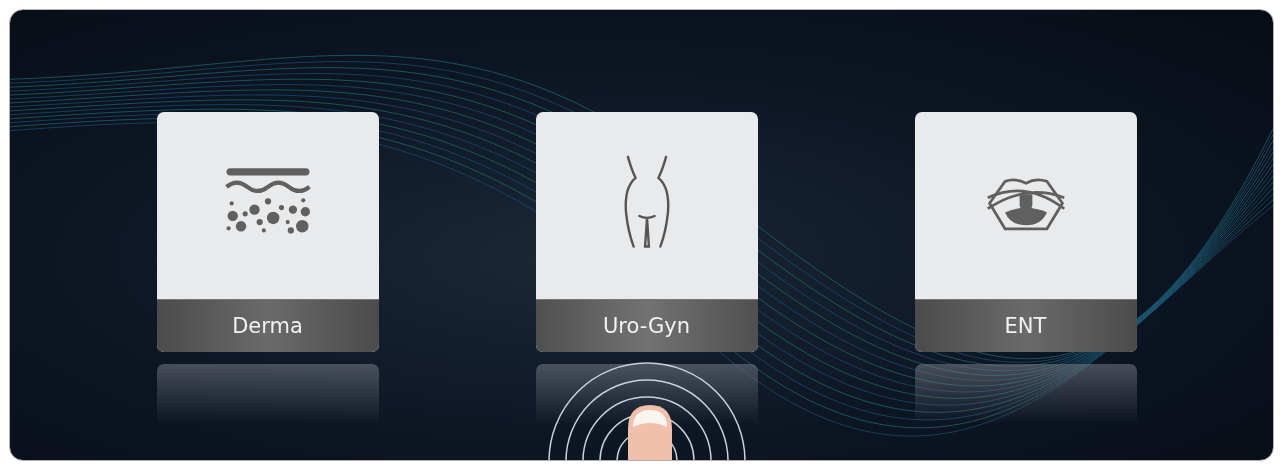 The height and width of the screenshot is (470, 1283). Describe the element at coordinates (649, 432) in the screenshot. I see `fingertip-drawing` at that location.